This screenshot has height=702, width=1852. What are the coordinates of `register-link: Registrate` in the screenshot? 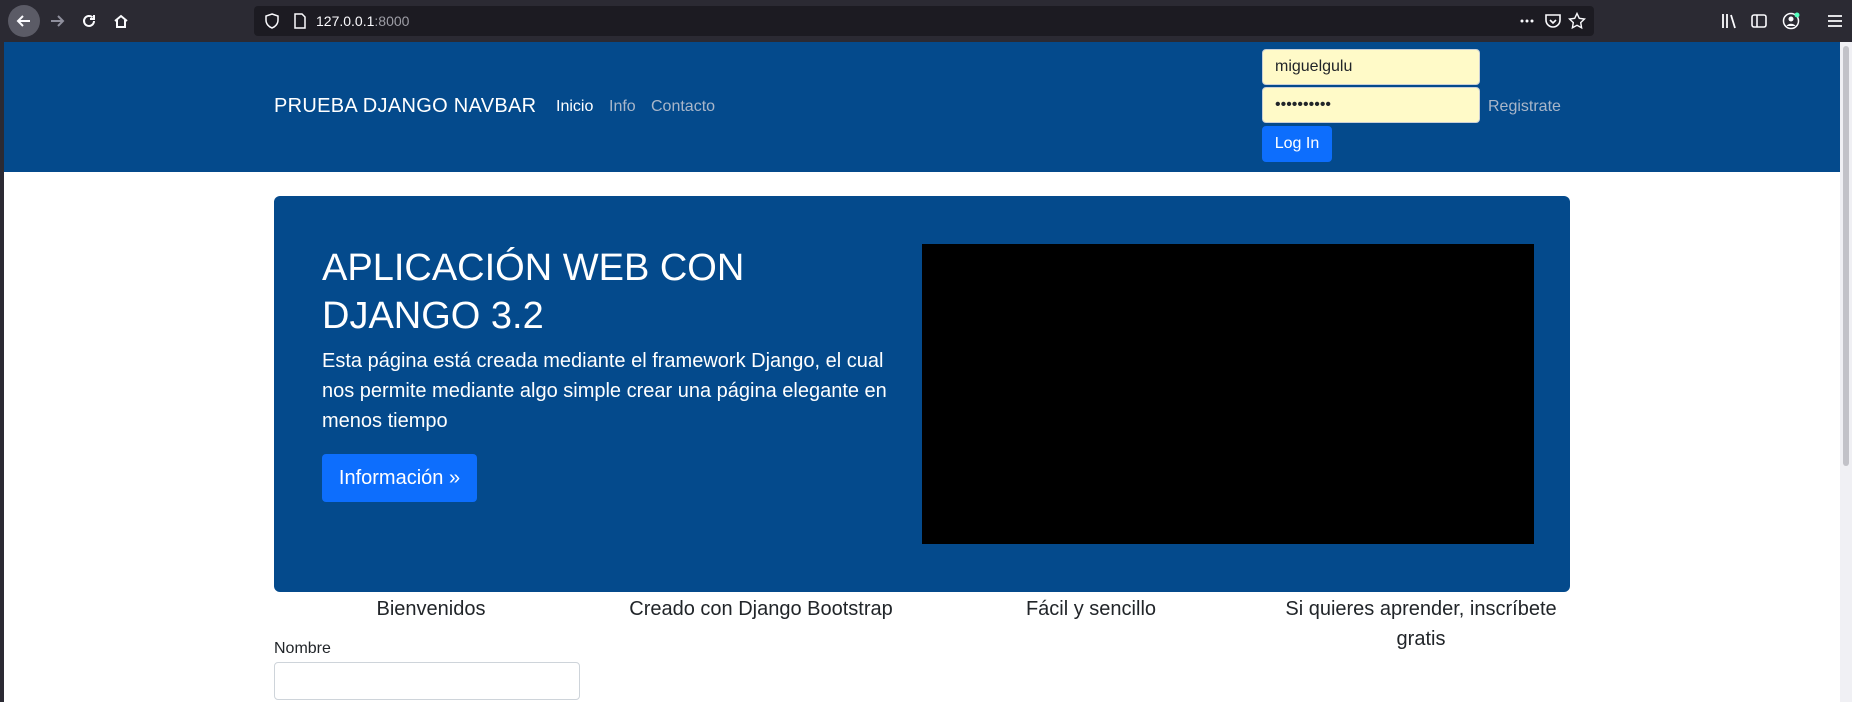 It's located at (1524, 107).